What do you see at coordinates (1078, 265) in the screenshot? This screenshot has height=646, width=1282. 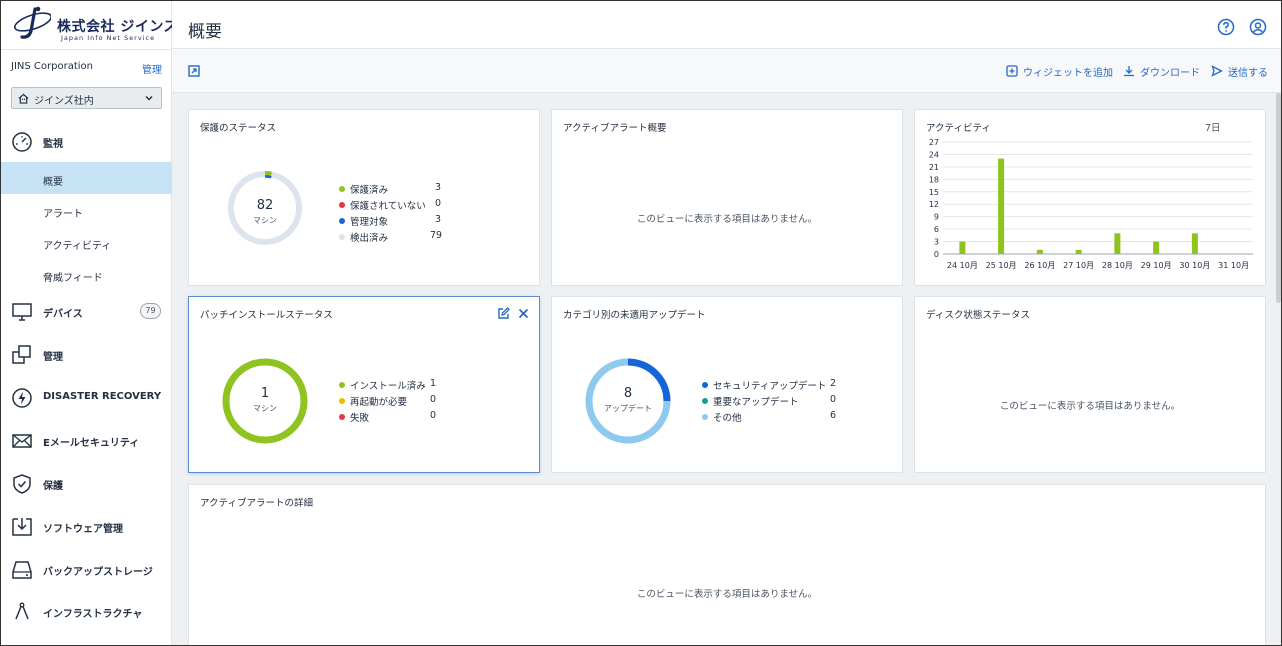 I see `x-tick-label: 27 10月` at bounding box center [1078, 265].